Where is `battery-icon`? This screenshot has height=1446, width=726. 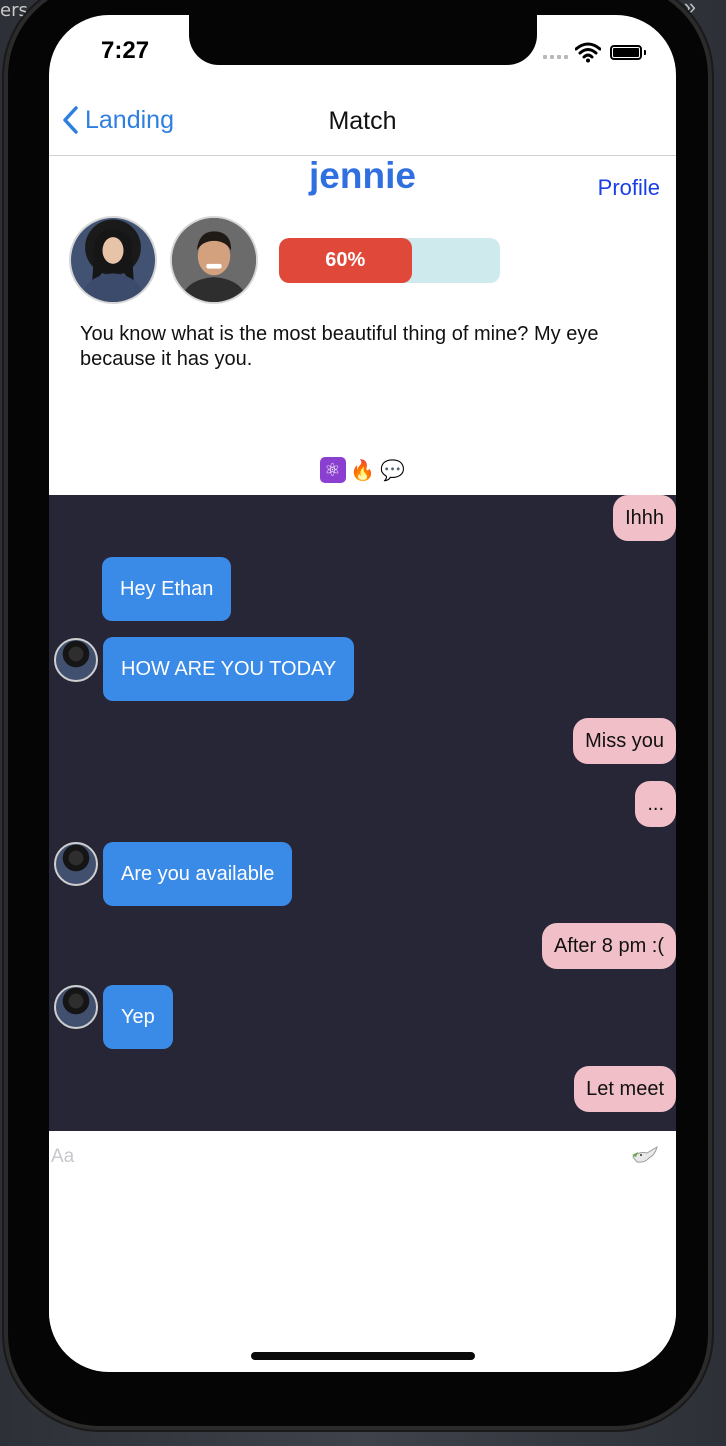 battery-icon is located at coordinates (626, 52).